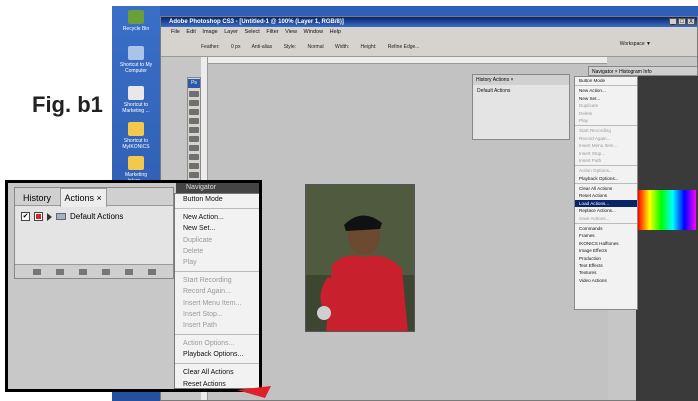 The width and height of the screenshot is (698, 401). Describe the element at coordinates (136, 53) in the screenshot. I see `computer-icon` at that location.